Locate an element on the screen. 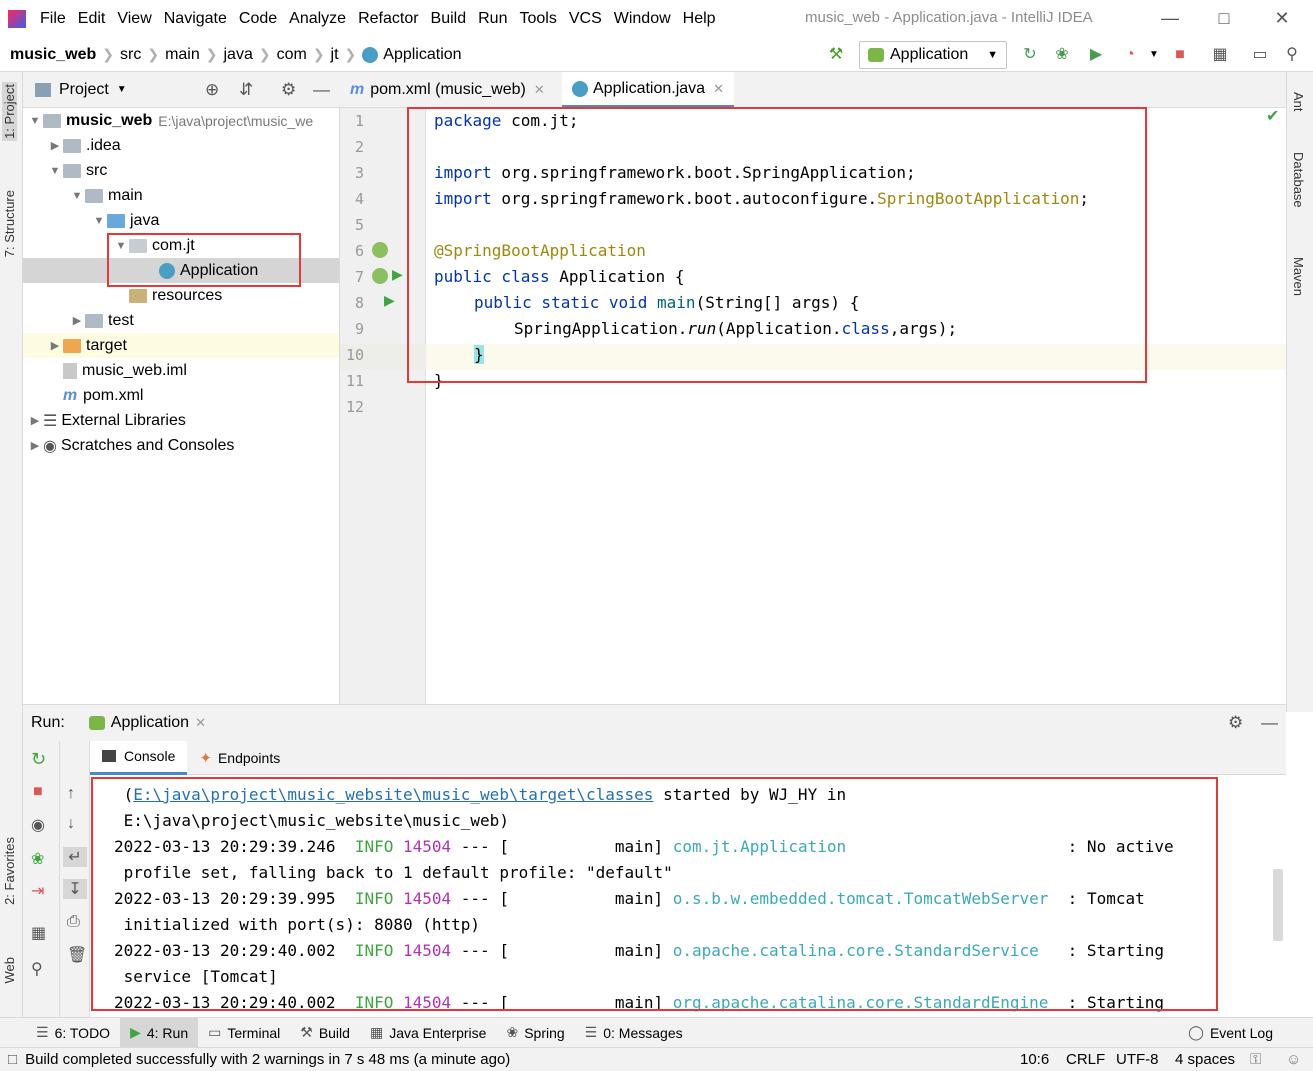  tab-terminal: ▭ Terminal is located at coordinates (244, 1033).